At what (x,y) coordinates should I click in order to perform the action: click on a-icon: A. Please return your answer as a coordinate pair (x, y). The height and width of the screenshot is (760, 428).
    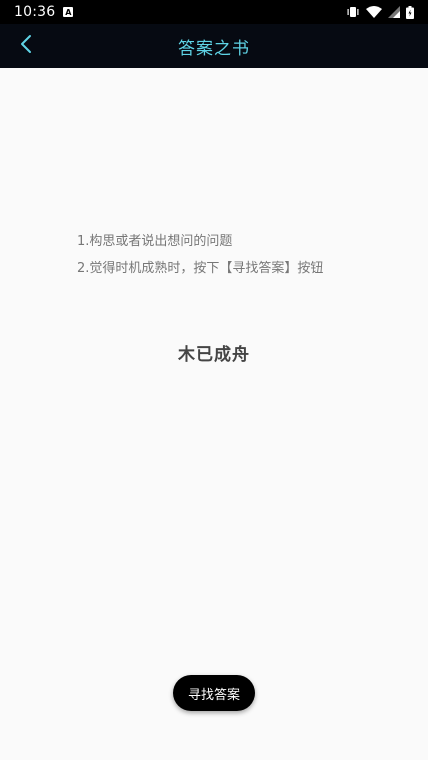
    Looking at the image, I should click on (68, 12).